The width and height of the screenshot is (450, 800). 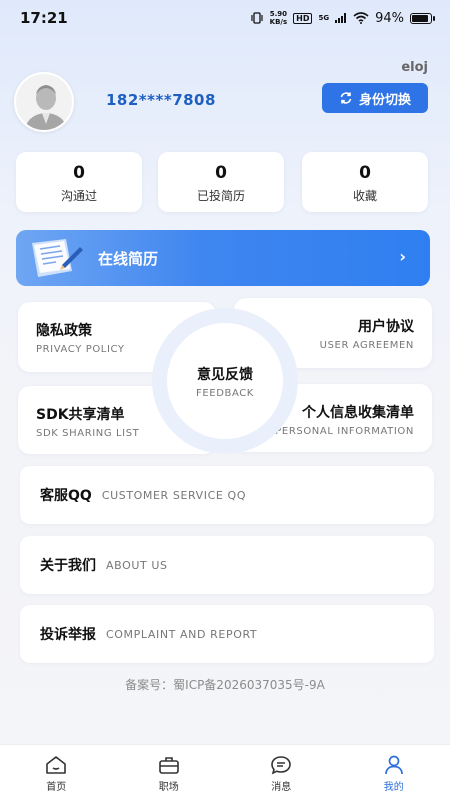 What do you see at coordinates (168, 787) in the screenshot?
I see `tab-label: 职场` at bounding box center [168, 787].